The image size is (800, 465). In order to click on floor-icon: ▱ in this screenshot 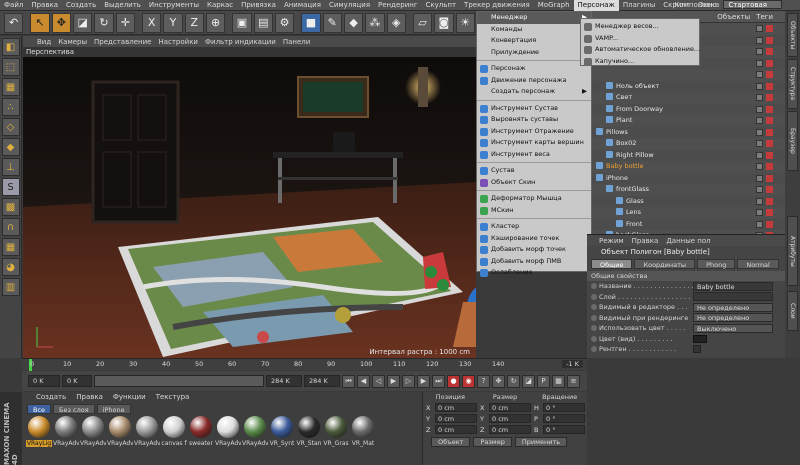, I will do `click(422, 22)`.